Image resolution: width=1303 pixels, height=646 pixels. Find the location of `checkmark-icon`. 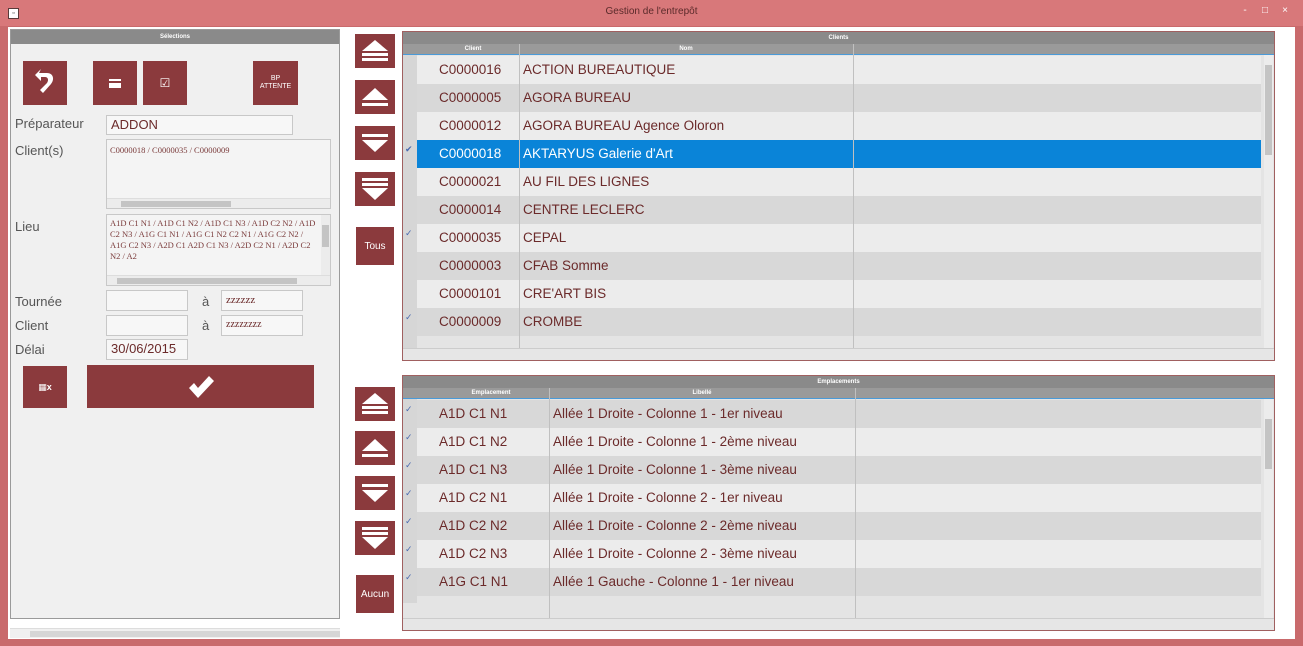

checkmark-icon is located at coordinates (201, 386).